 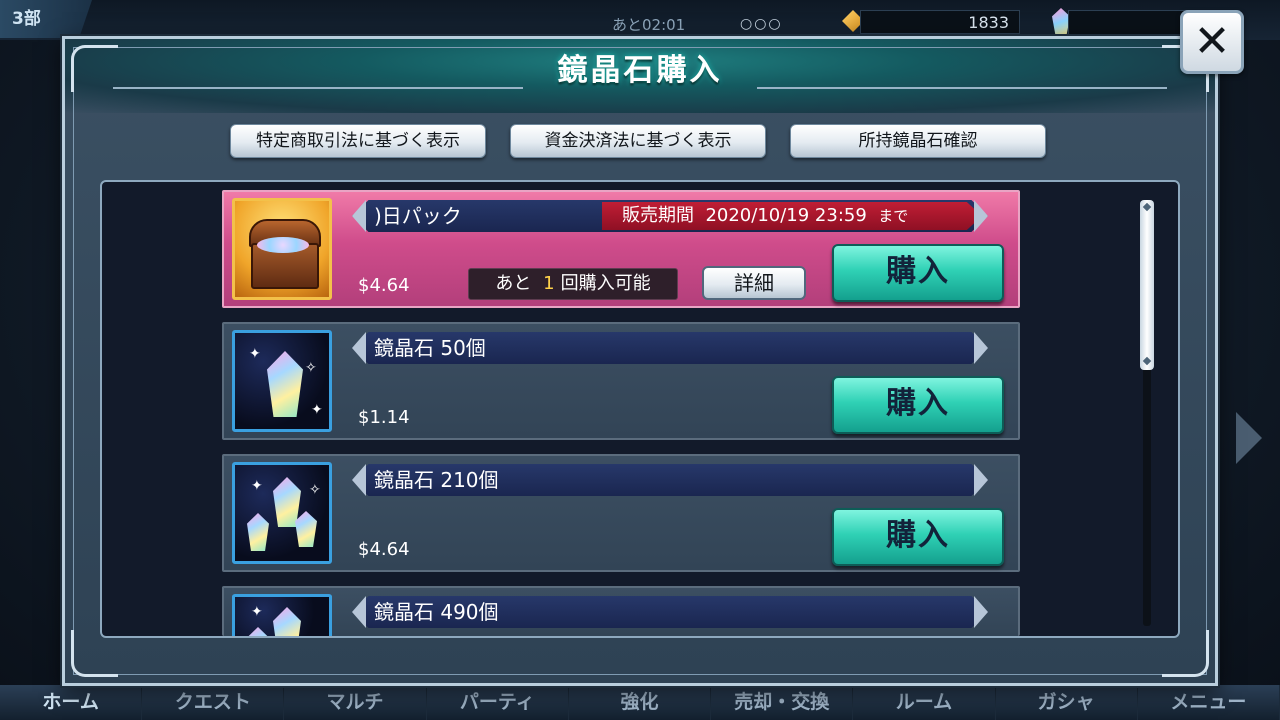 What do you see at coordinates (384, 417) in the screenshot?
I see `product-price: $1.14` at bounding box center [384, 417].